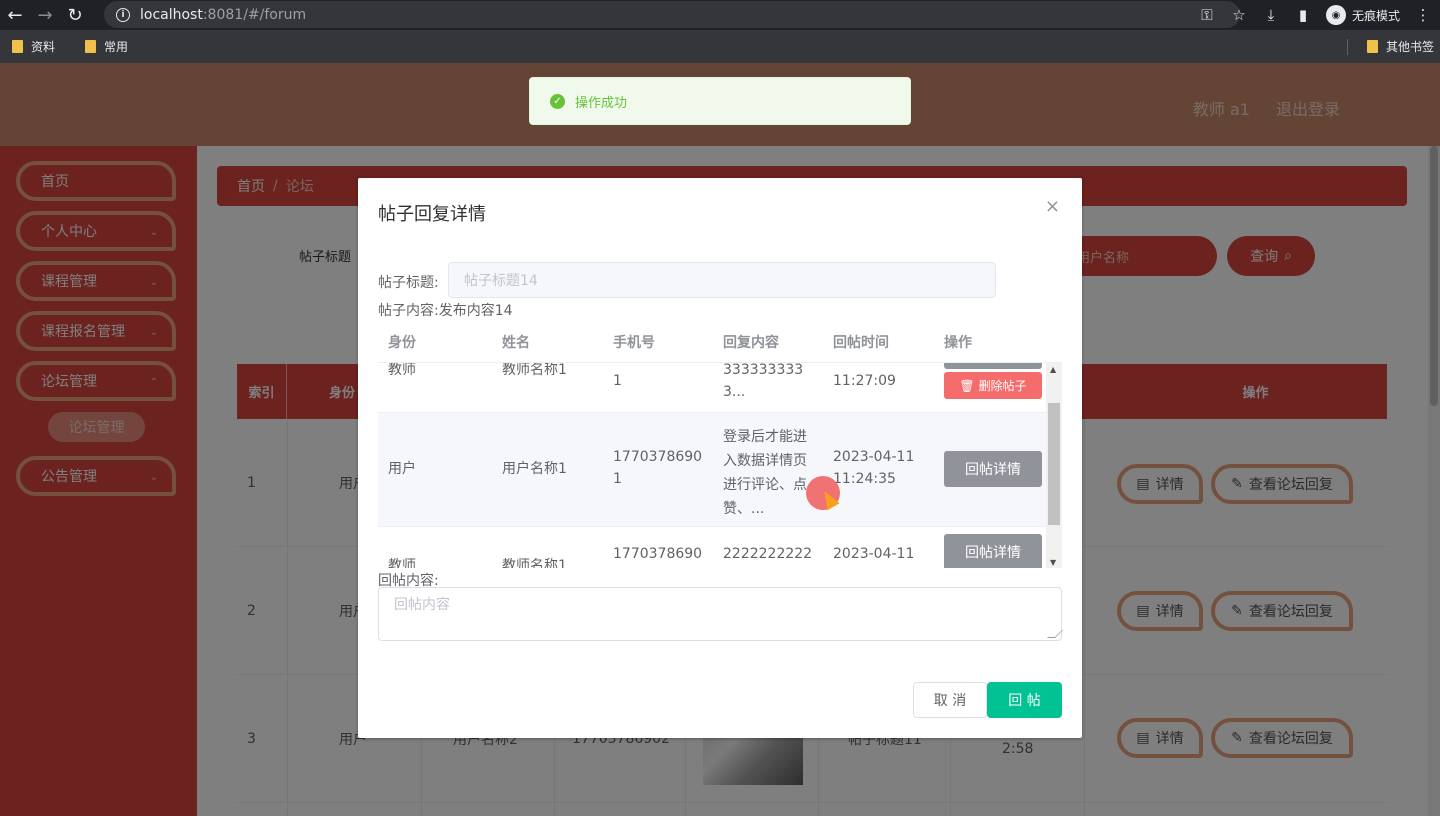 The image size is (1440, 816). What do you see at coordinates (1409, 47) in the screenshot?
I see `bookmark-label: 其他书签` at bounding box center [1409, 47].